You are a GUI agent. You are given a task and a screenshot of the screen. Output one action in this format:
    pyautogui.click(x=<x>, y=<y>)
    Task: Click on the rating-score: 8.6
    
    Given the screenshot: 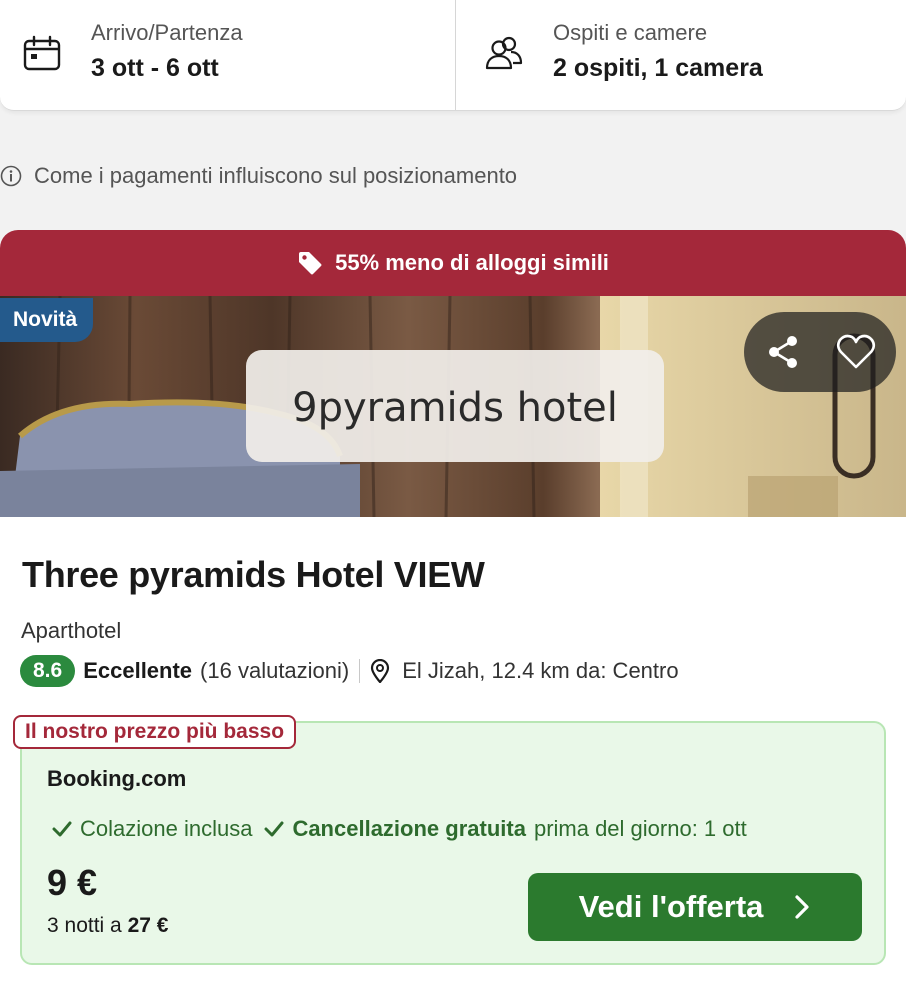 What is the action you would take?
    pyautogui.click(x=48, y=671)
    